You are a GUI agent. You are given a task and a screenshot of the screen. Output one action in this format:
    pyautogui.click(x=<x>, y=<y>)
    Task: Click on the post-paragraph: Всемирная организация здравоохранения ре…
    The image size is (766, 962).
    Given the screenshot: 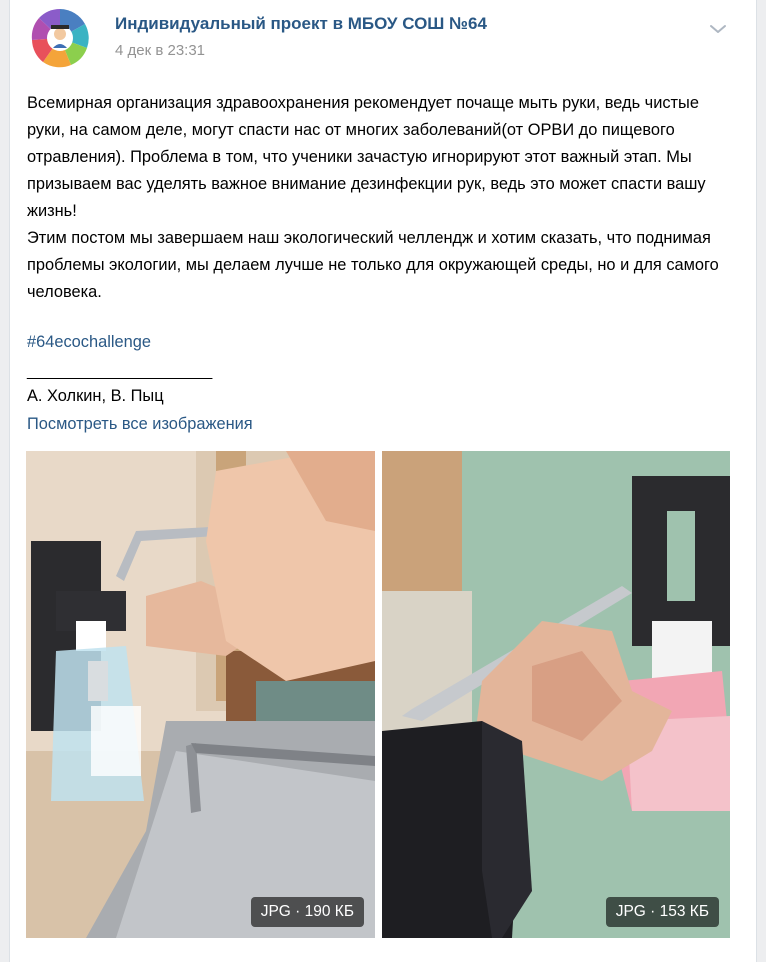 What is the action you would take?
    pyautogui.click(x=366, y=157)
    